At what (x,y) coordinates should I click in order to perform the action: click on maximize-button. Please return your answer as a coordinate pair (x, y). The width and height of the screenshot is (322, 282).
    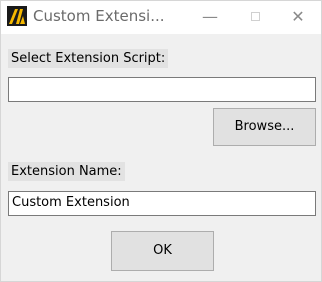
    Looking at the image, I should click on (256, 17).